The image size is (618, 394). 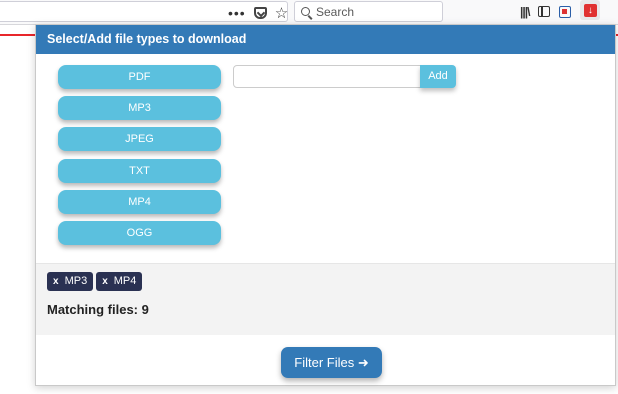 I want to click on search-icon, so click(x=305, y=11).